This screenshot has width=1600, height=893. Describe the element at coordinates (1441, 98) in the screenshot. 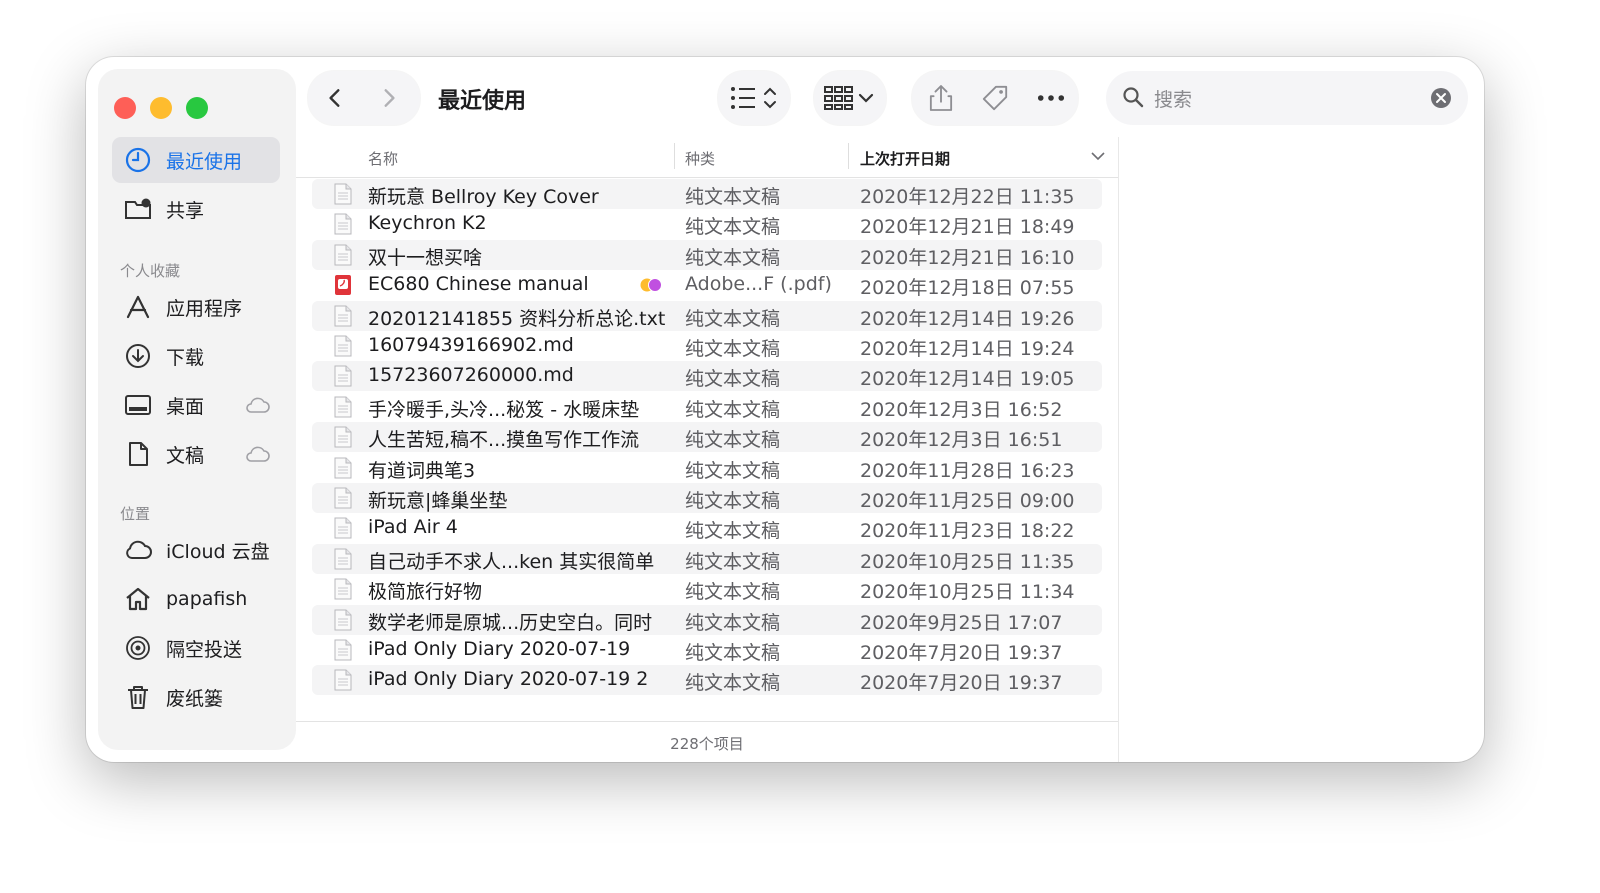

I see `clear-search-icon` at that location.